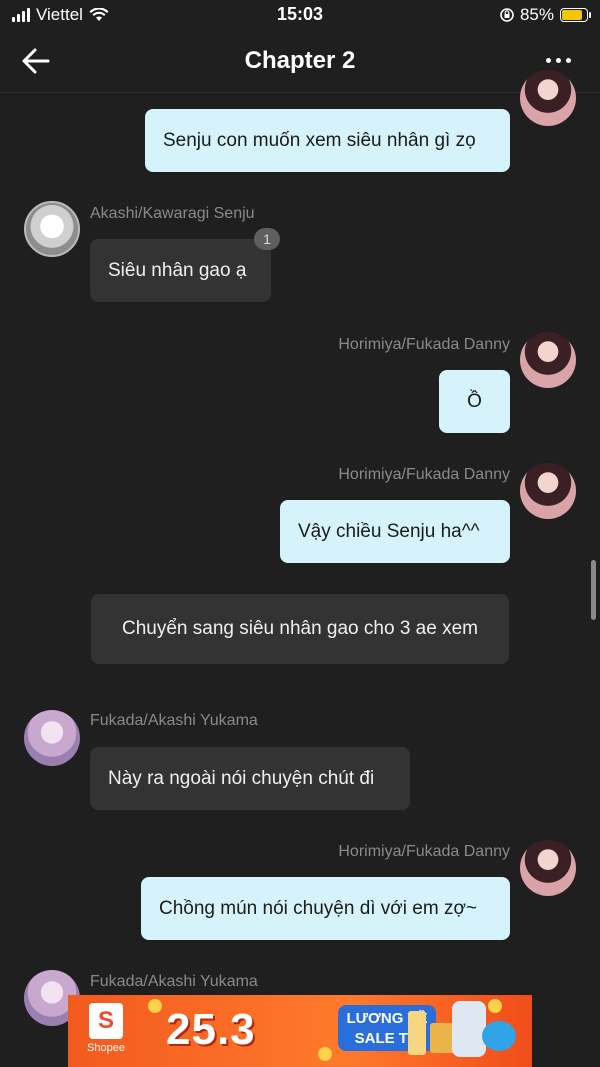  I want to click on scrollbar, so click(593, 590).